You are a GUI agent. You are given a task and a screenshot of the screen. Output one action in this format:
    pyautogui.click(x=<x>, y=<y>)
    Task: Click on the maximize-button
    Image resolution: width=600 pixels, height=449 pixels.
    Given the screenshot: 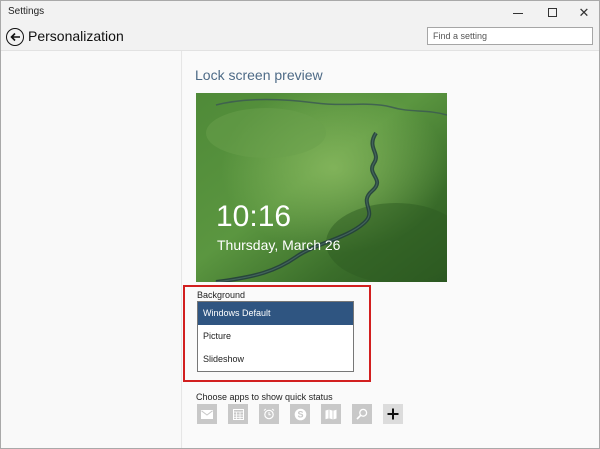 What is the action you would take?
    pyautogui.click(x=552, y=12)
    